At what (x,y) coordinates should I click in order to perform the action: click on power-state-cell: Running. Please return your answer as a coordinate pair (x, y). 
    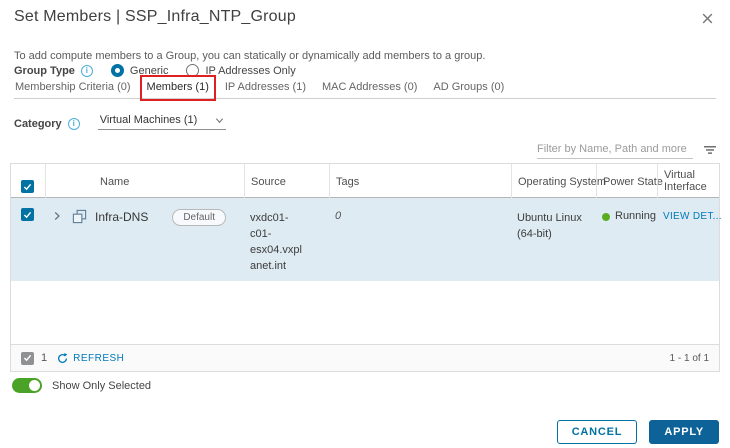
    Looking at the image, I should click on (626, 239).